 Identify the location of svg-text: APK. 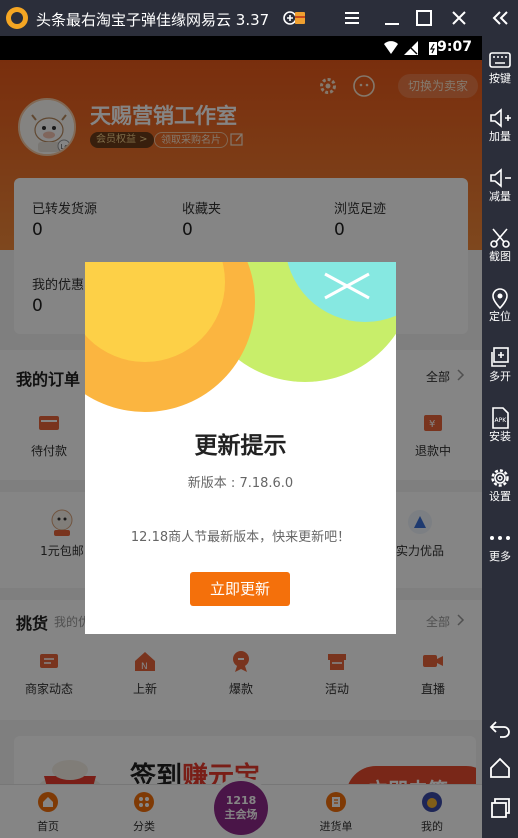
(501, 420).